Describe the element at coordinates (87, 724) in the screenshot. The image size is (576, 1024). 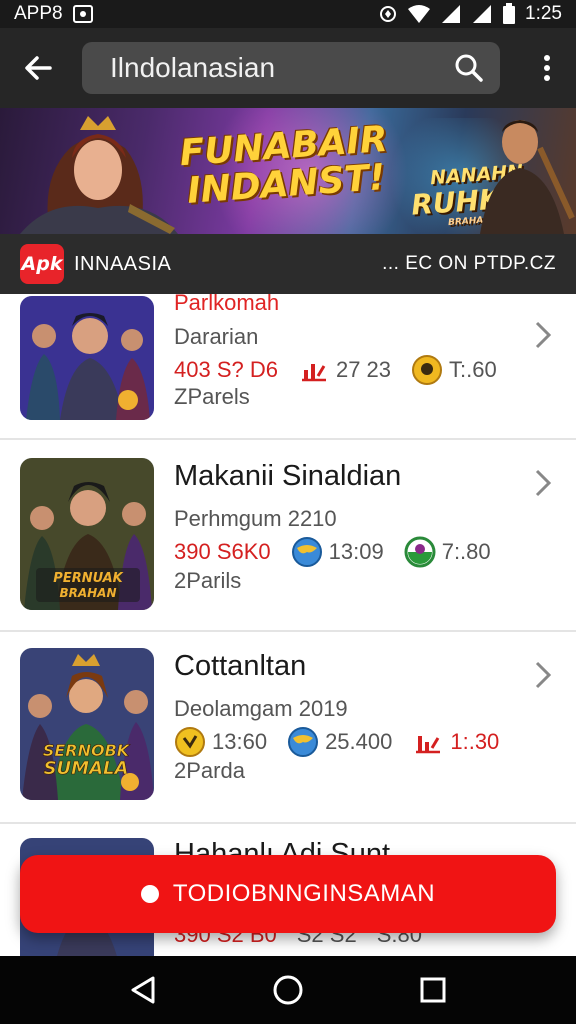
I see `app-thumbnail: SERNOBK SUMALA` at that location.